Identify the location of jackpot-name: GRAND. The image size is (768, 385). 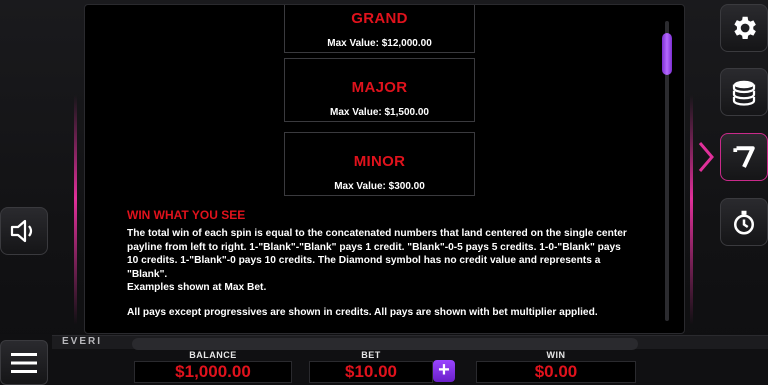
(379, 18).